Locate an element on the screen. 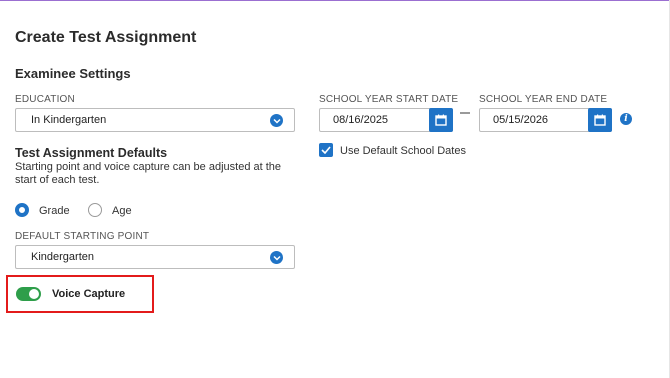  grade-radio is located at coordinates (22, 210).